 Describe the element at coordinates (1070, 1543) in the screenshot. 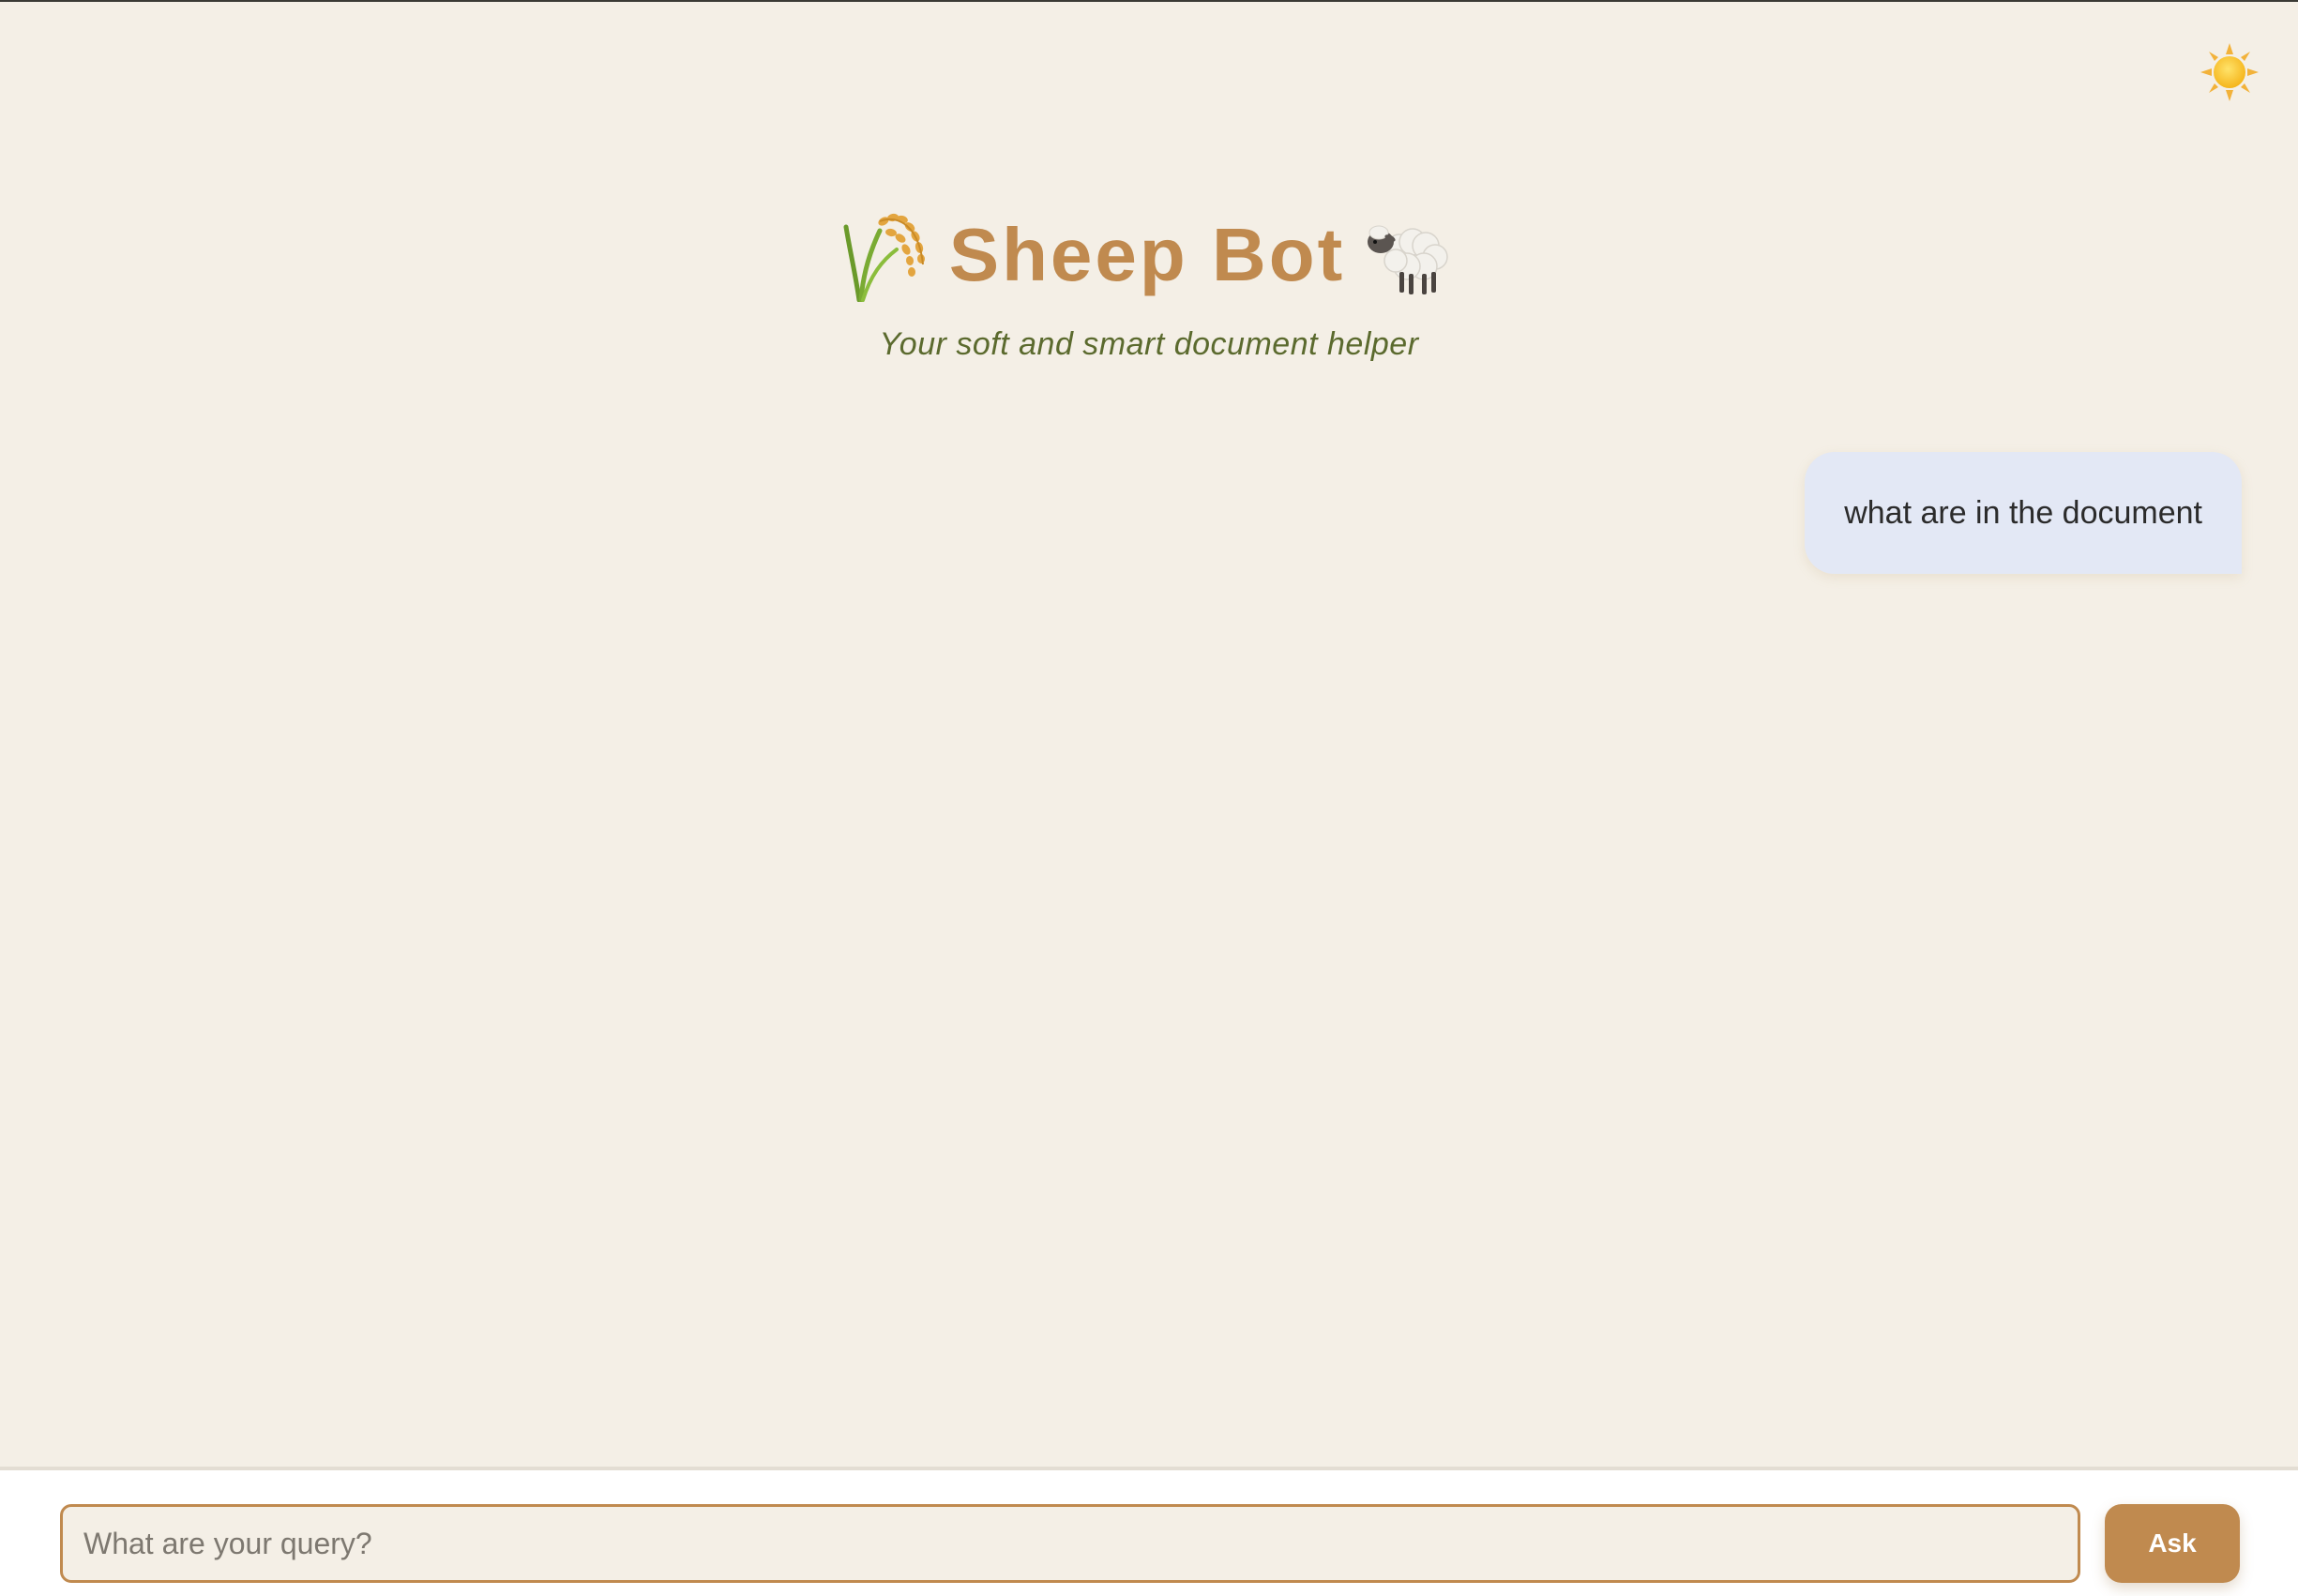

I see `query-input` at that location.